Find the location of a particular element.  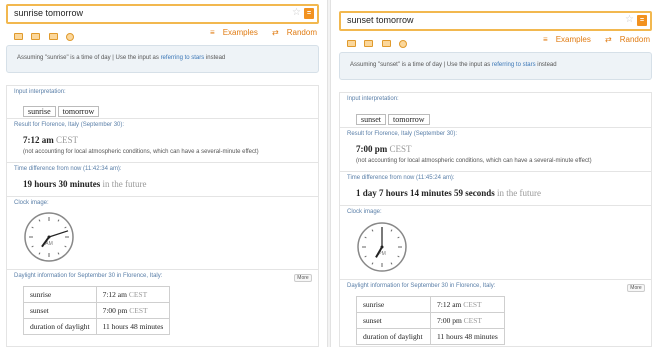

clock-pod: Clock image: AM is located at coordinates (162, 233).